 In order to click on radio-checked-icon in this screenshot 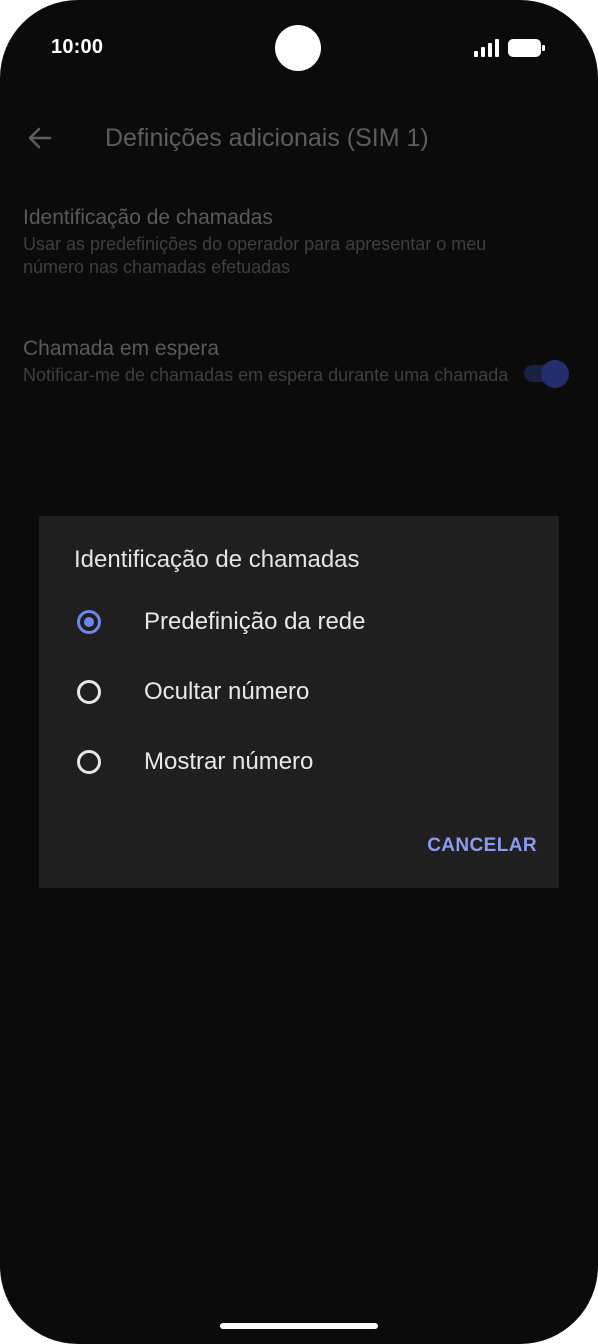, I will do `click(89, 622)`.